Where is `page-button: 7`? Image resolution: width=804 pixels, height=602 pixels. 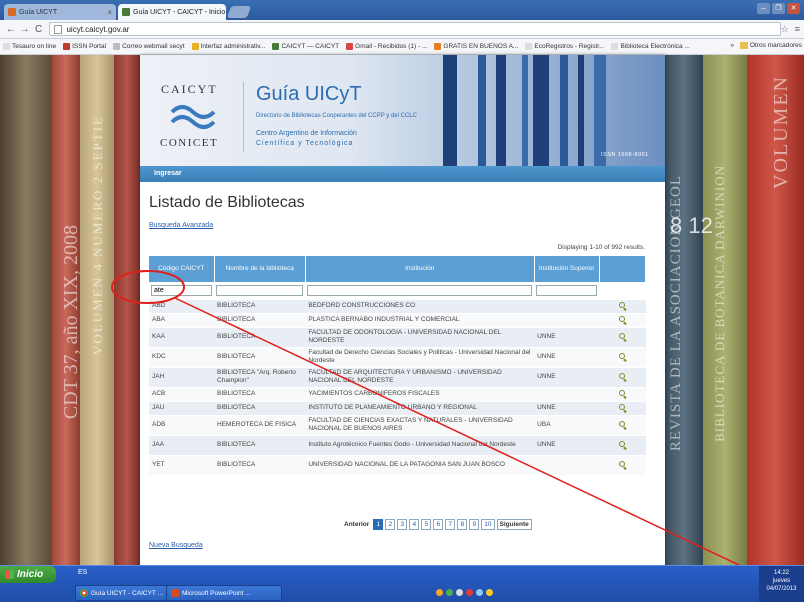
page-button: 7 is located at coordinates (450, 524).